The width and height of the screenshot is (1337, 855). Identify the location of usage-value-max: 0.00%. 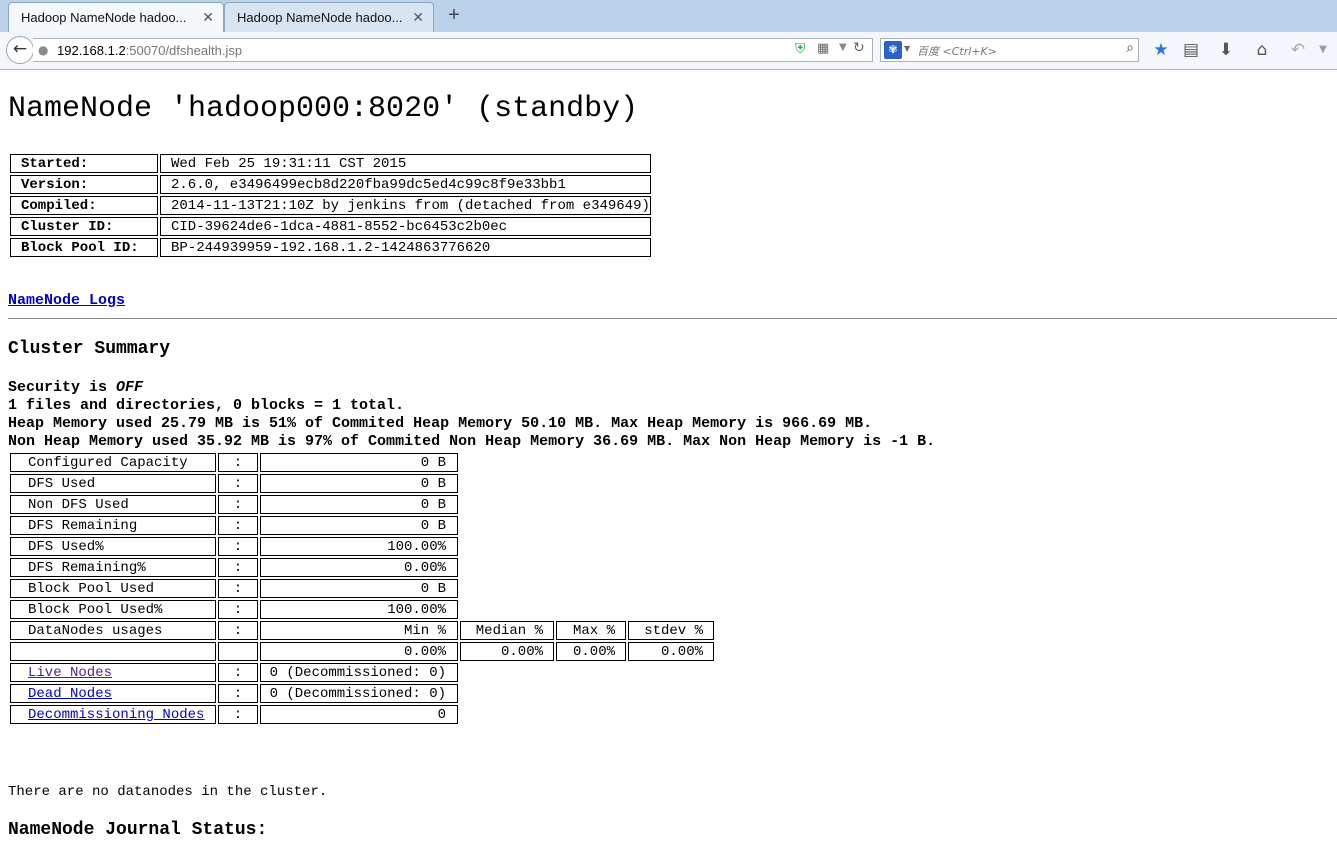
(591, 651).